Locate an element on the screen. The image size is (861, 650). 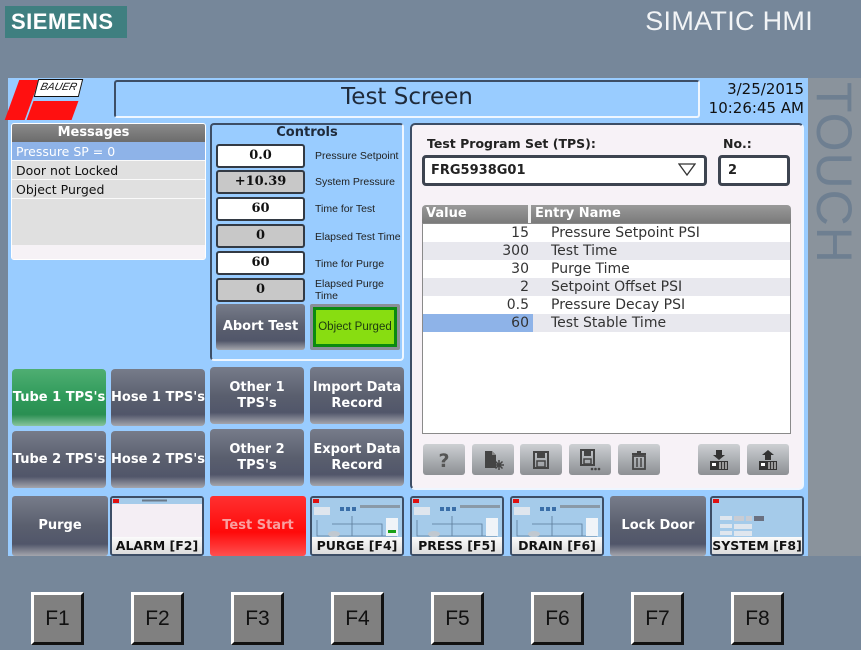
message-item: Object Purged is located at coordinates (108, 189).